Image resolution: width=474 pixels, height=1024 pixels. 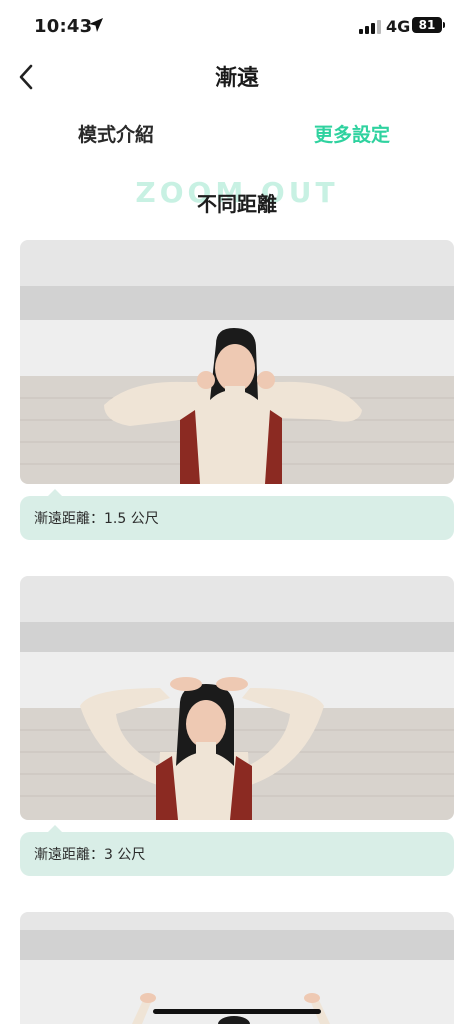 I want to click on network-type: 4G, so click(x=398, y=26).